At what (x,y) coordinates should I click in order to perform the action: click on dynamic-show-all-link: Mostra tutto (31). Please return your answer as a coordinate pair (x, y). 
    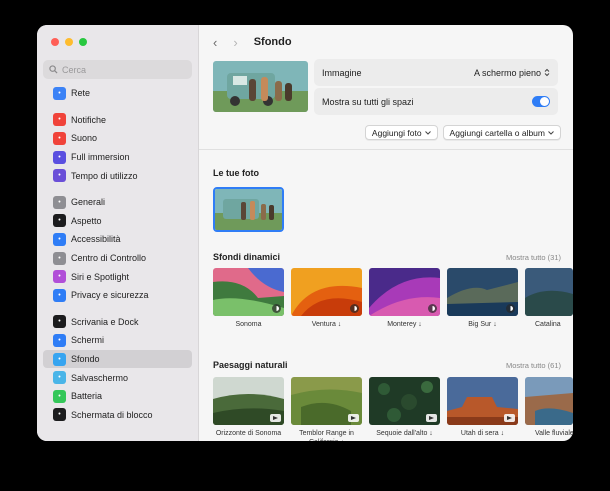
    Looking at the image, I should click on (533, 257).